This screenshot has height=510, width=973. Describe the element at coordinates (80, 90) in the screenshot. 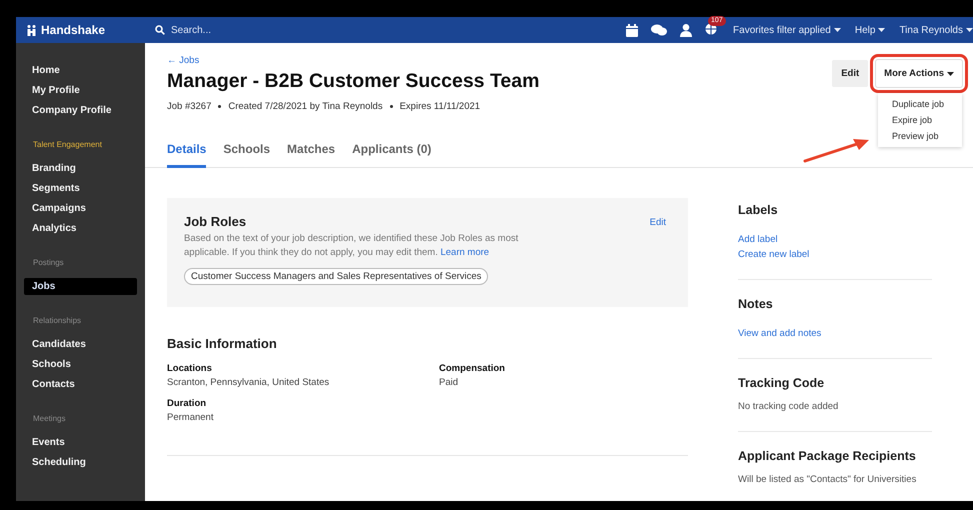

I see `sidebar-item: My Profile` at that location.